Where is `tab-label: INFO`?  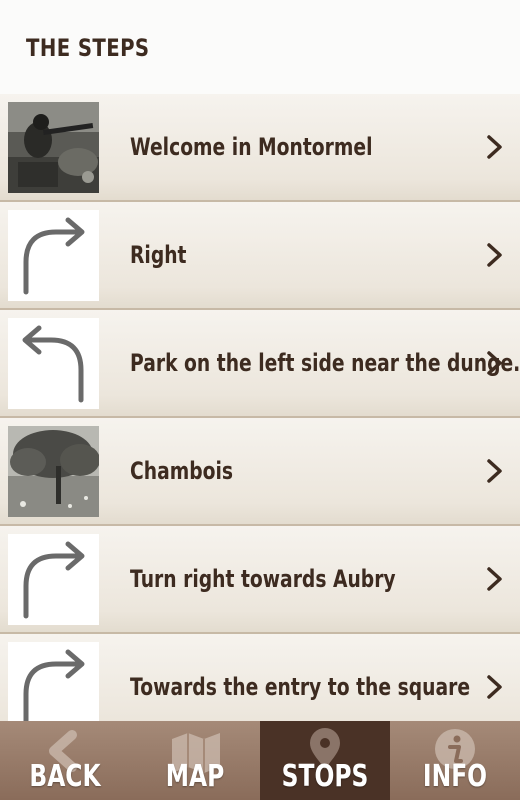 tab-label: INFO is located at coordinates (455, 776).